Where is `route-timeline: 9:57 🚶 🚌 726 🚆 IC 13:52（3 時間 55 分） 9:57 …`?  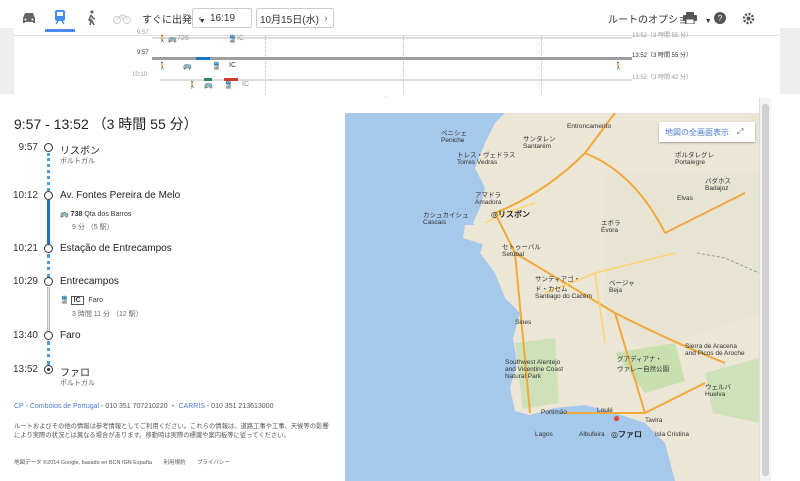
route-timeline: 9:57 🚶 🚌 726 🚆 IC 13:52（3 時間 55 分） 9:57 … is located at coordinates (400, 61).